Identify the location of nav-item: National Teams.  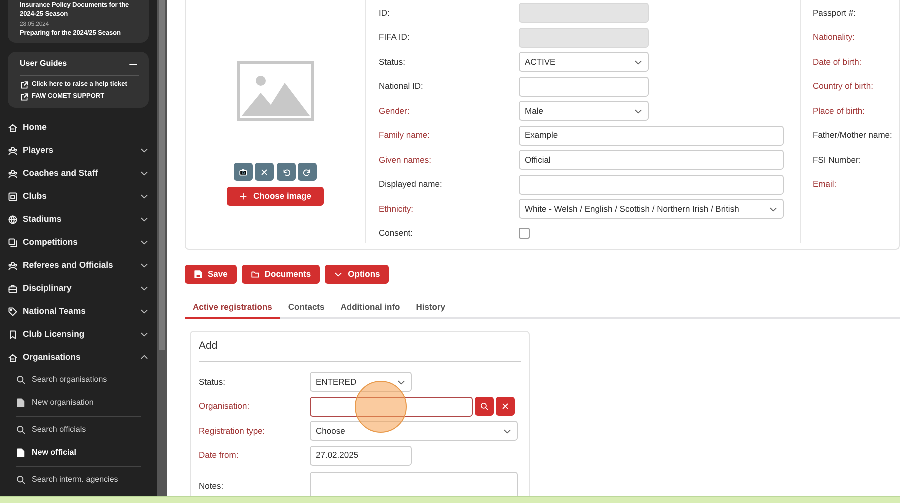
(78, 311).